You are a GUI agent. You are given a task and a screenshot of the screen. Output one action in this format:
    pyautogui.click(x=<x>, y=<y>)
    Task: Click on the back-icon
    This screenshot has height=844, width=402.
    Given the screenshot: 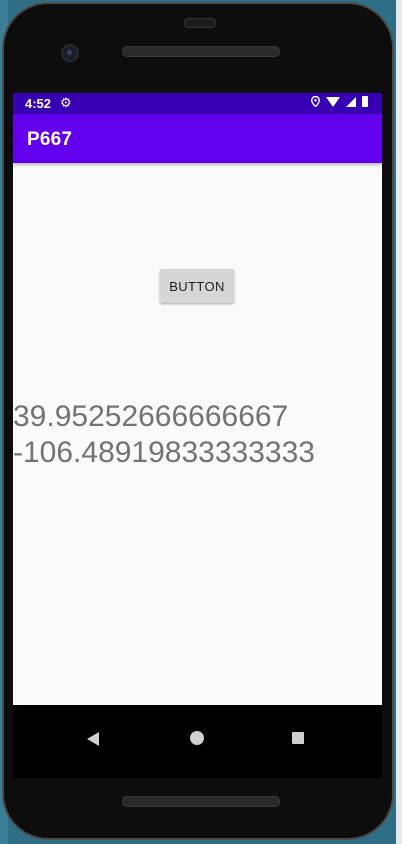 What is the action you would take?
    pyautogui.click(x=93, y=739)
    